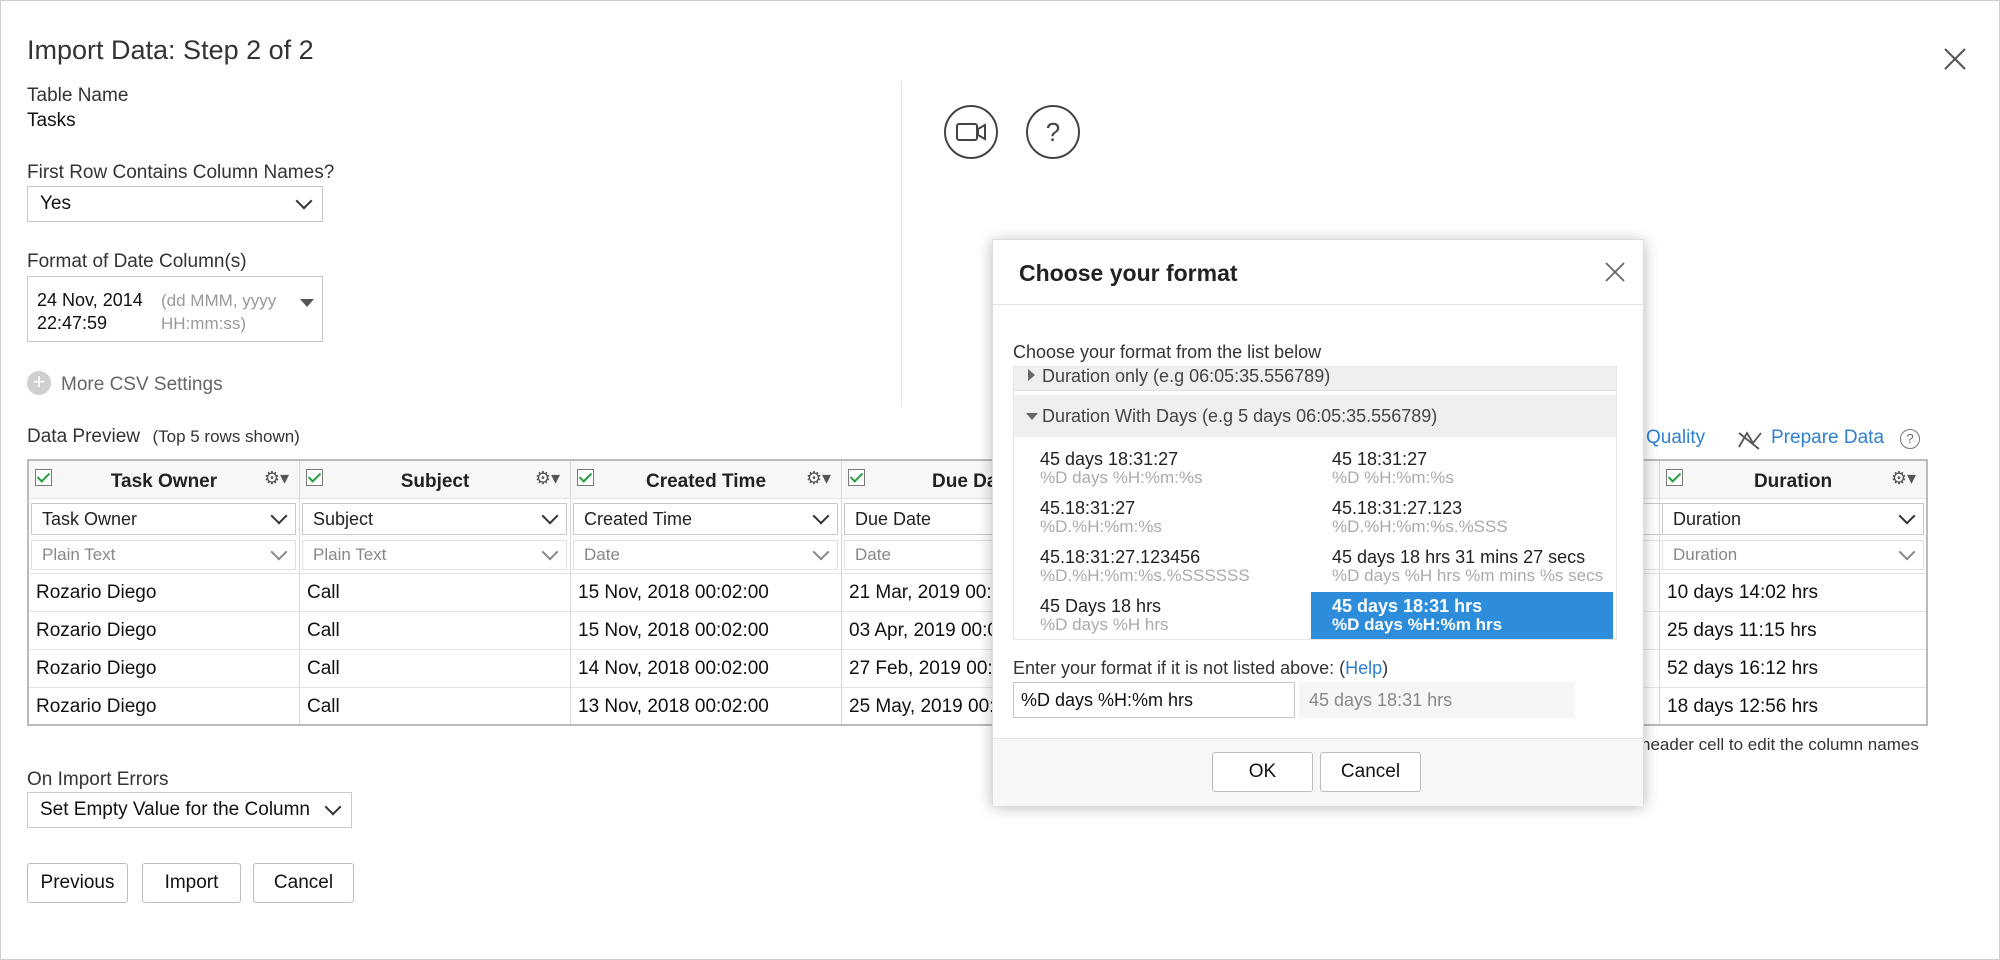 The image size is (2000, 960). Describe the element at coordinates (1165, 567) in the screenshot. I see `format-option: 45.18:31:27.123456 %D.%H:%m:%s.%SSSSSS` at that location.